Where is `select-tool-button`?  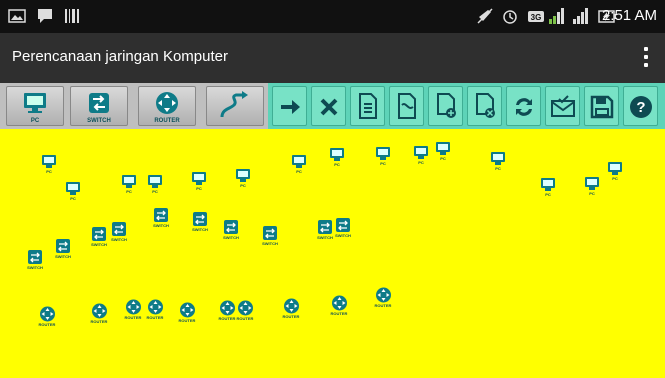 select-tool-button is located at coordinates (289, 106).